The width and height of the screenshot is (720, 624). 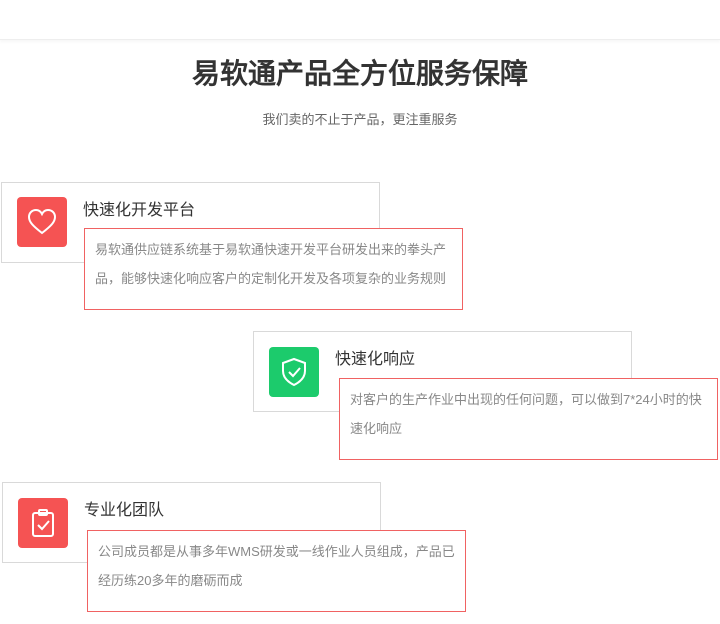 What do you see at coordinates (276, 571) in the screenshot?
I see `feature-description: 公司成员都是从事多年WMS研发或一线作业人员组成，产品已经历练20多年的磨砺而成` at bounding box center [276, 571].